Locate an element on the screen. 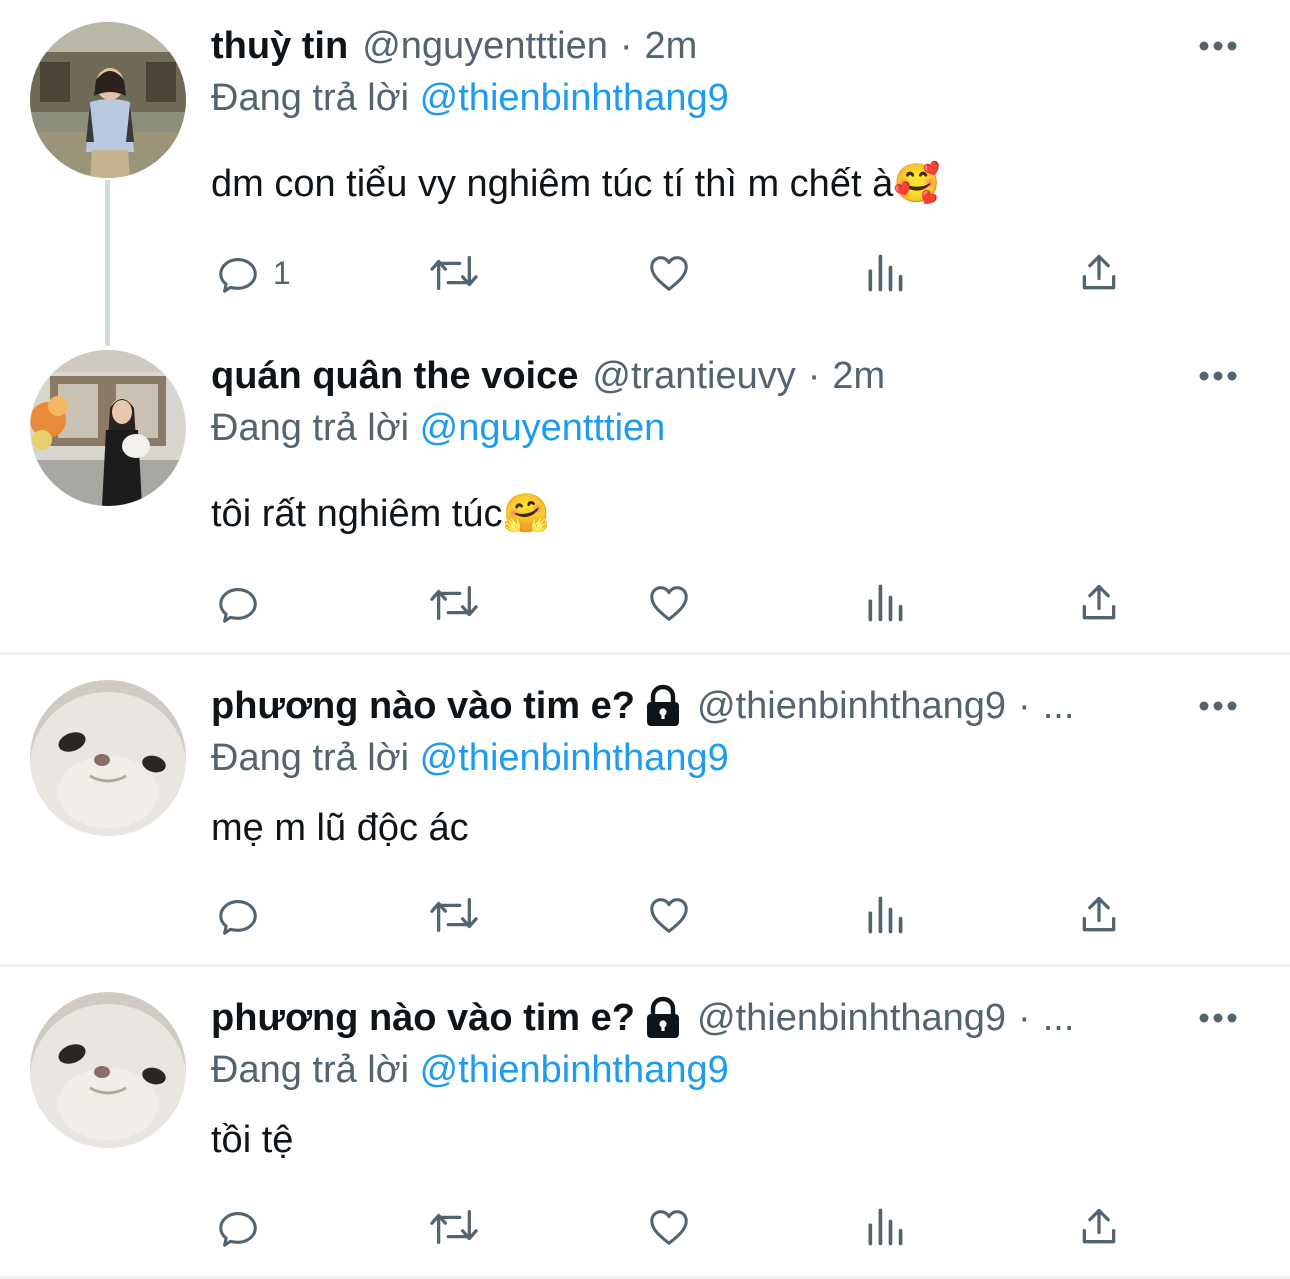 This screenshot has height=1279, width=1290. tweet-actions: 1 is located at coordinates (671, 273).